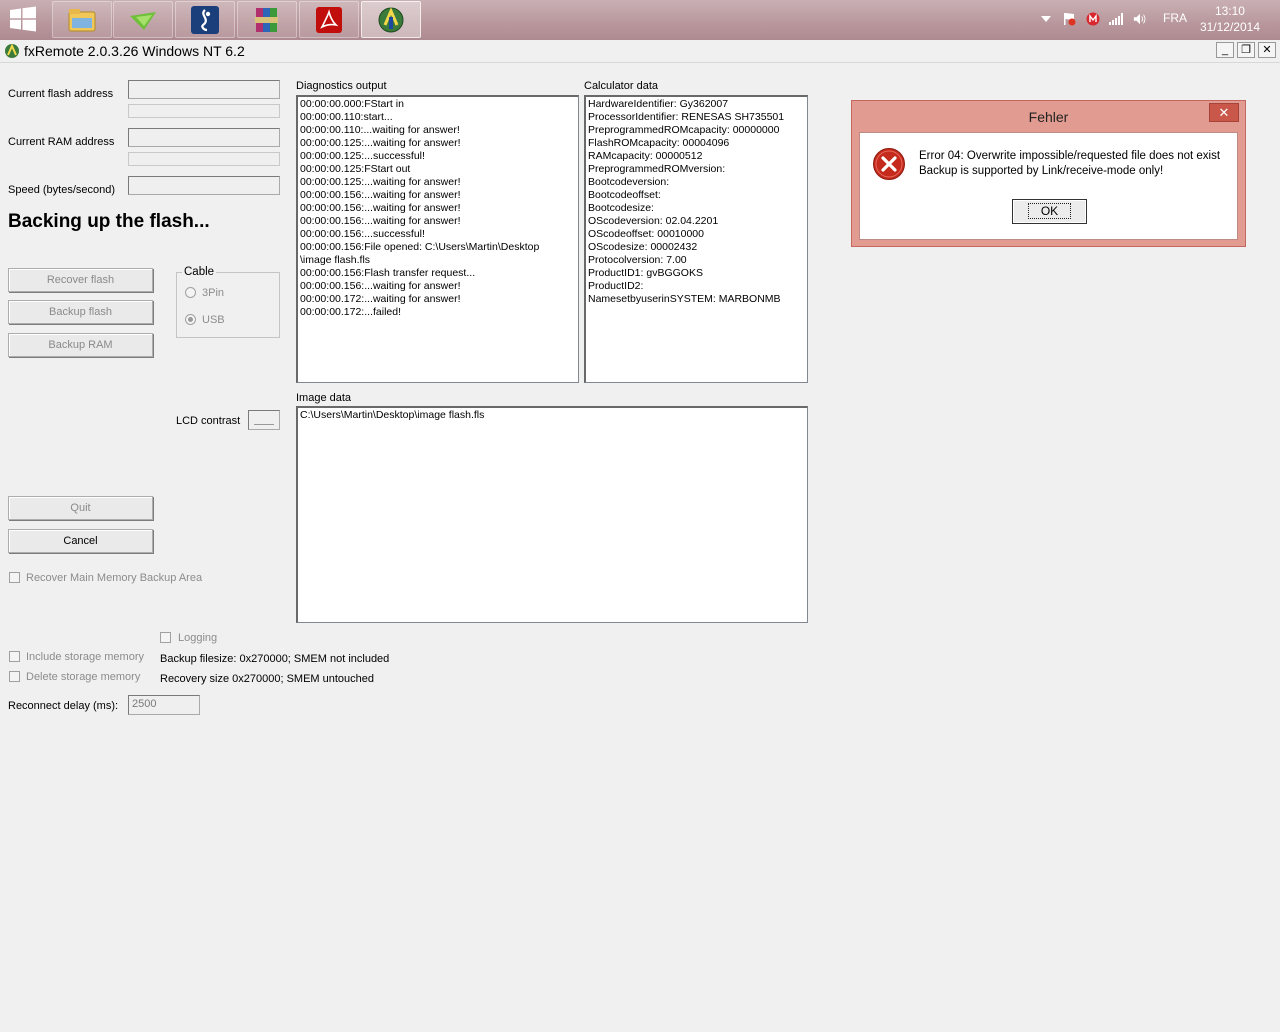  I want to click on speed-label: Speed (bytes/second), so click(62, 190).